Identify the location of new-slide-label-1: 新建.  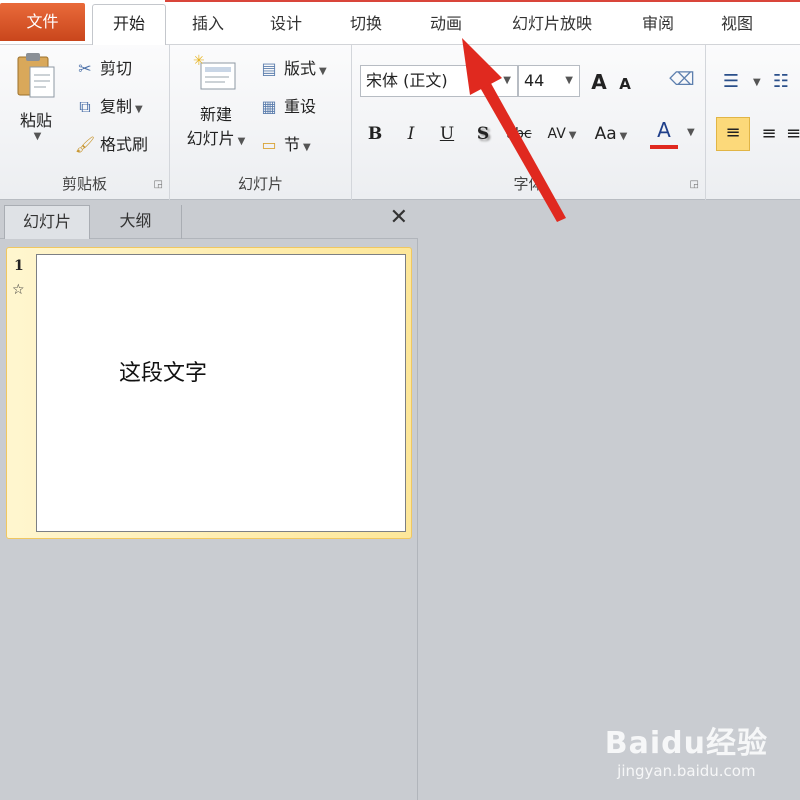
(215, 114).